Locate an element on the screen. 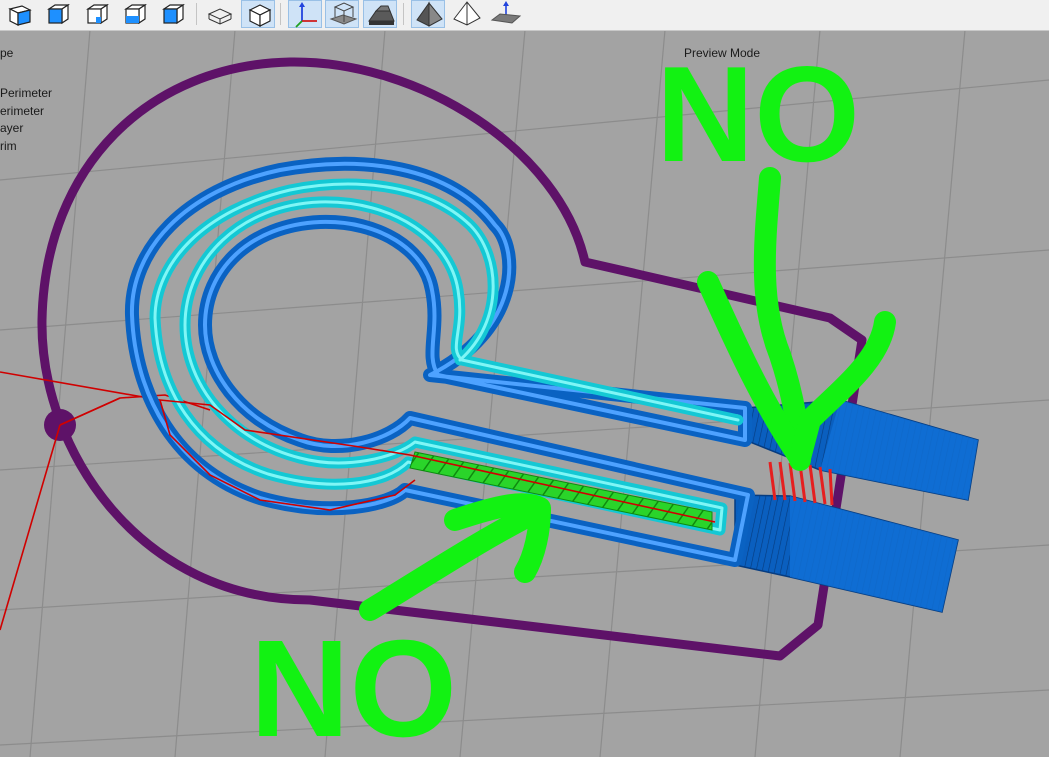 This screenshot has width=1049, height=757. annotation-no-top: NO is located at coordinates (758, 114).